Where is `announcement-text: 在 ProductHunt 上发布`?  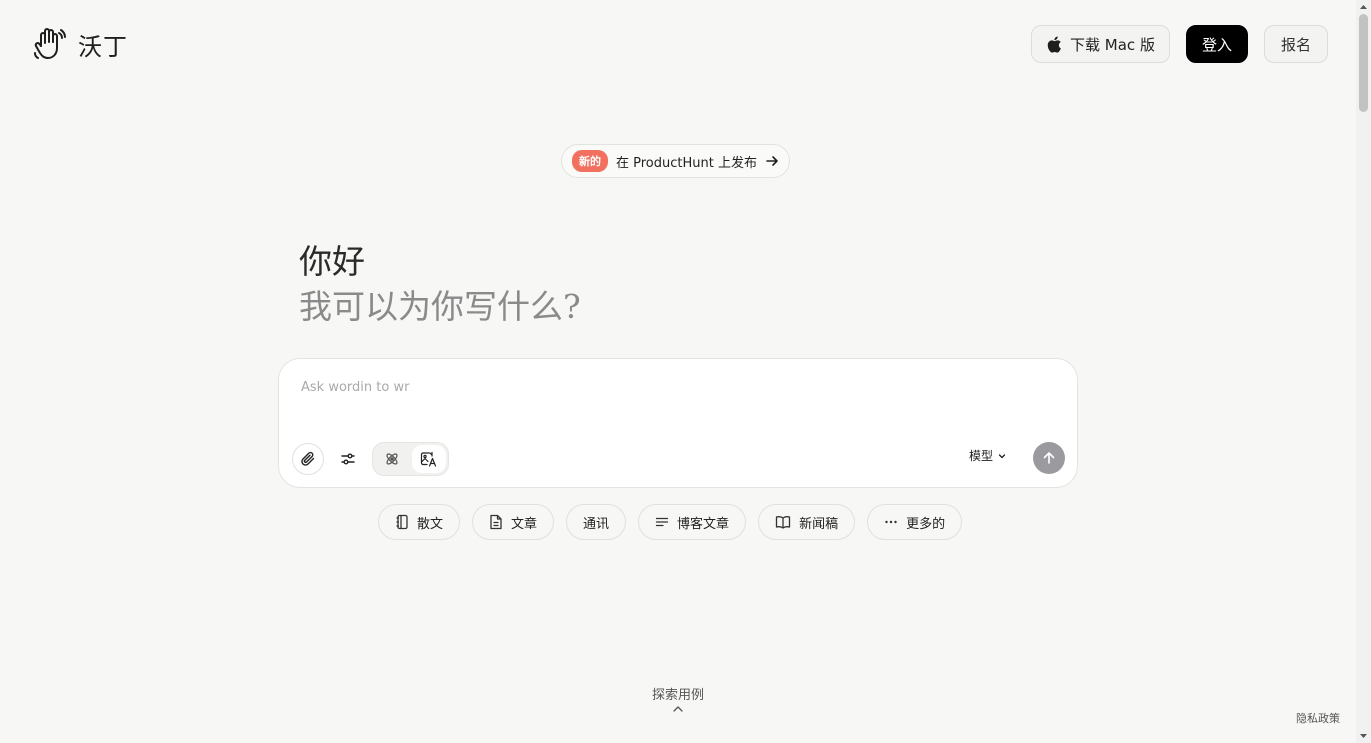
announcement-text: 在 ProductHunt 上发布 is located at coordinates (686, 163).